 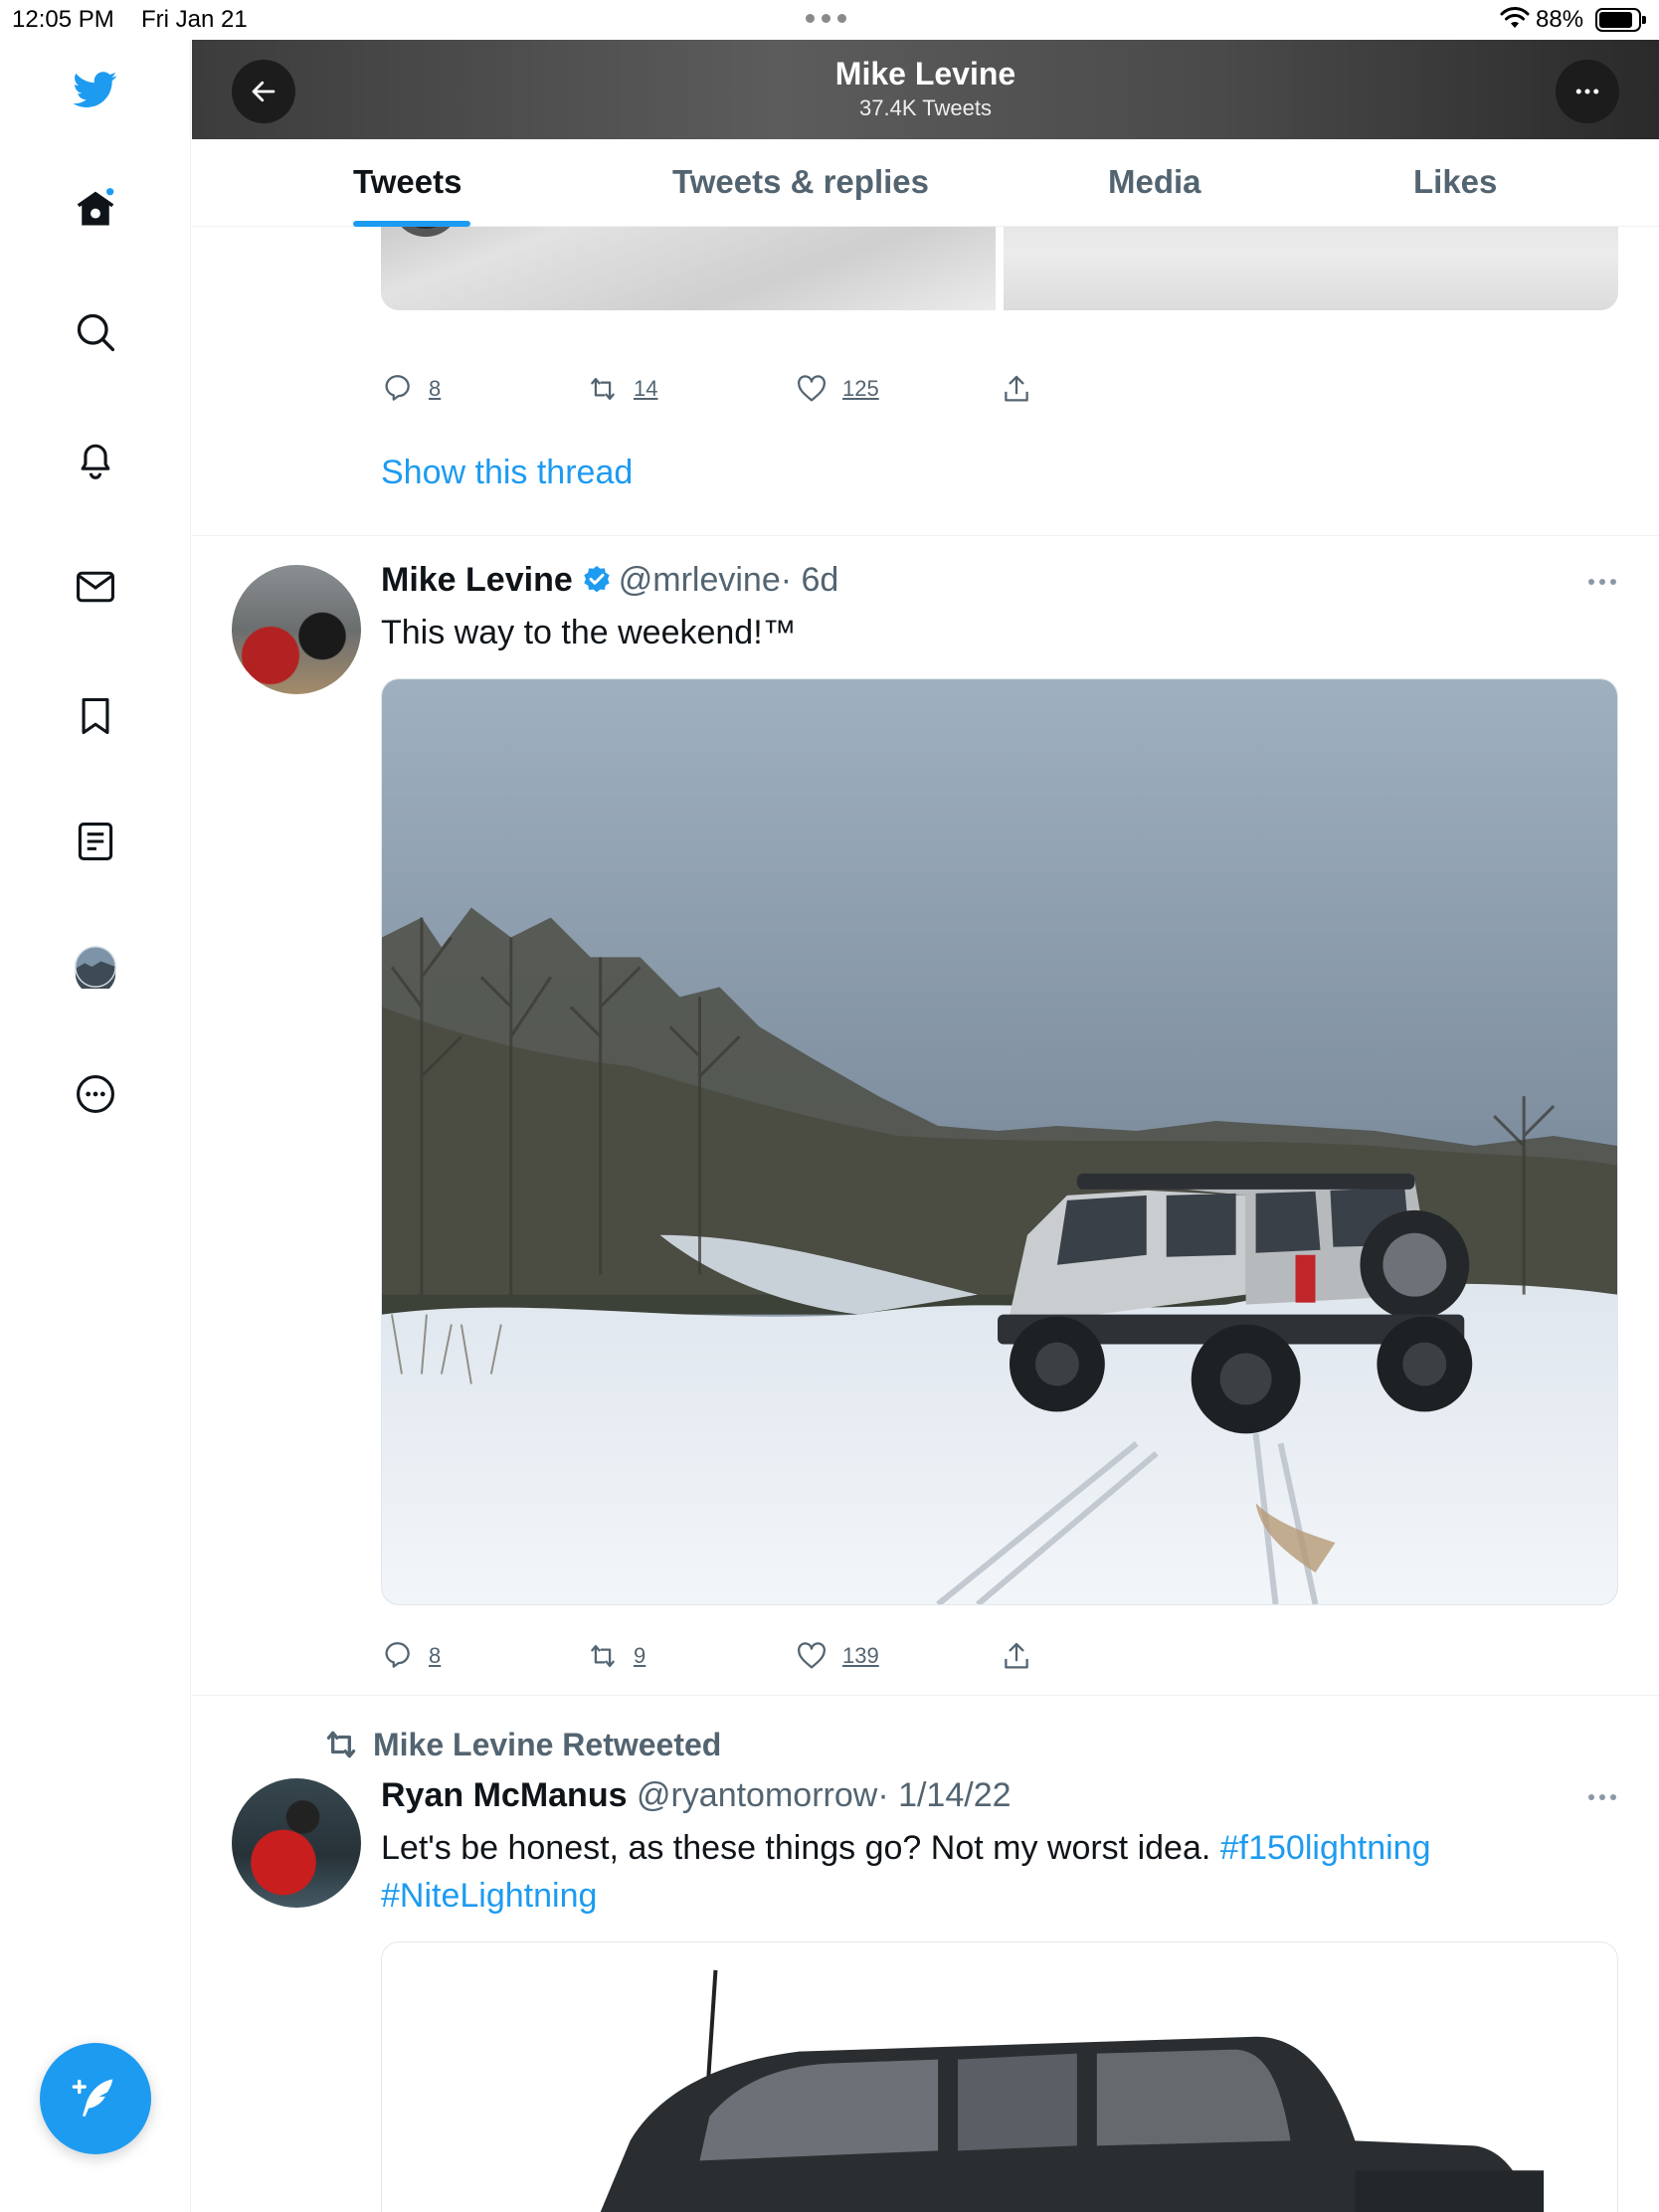 I want to click on header-more-button, so click(x=1587, y=91).